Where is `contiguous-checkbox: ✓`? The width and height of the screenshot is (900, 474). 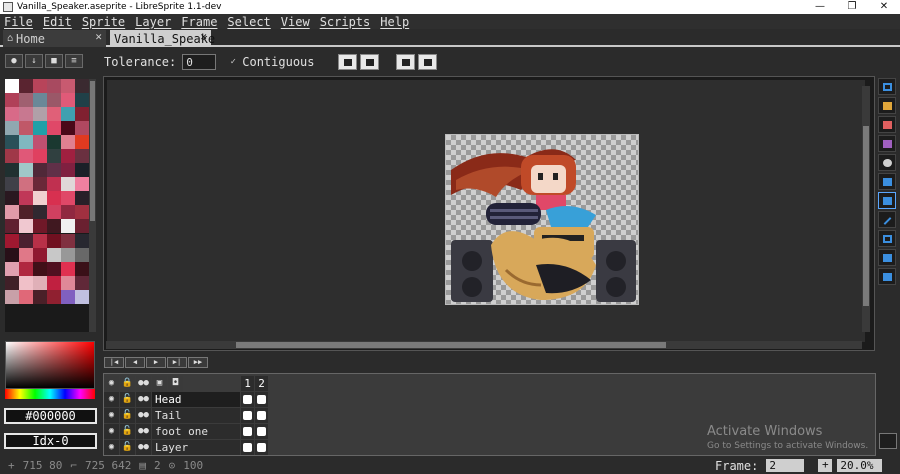 contiguous-checkbox: ✓ is located at coordinates (233, 62).